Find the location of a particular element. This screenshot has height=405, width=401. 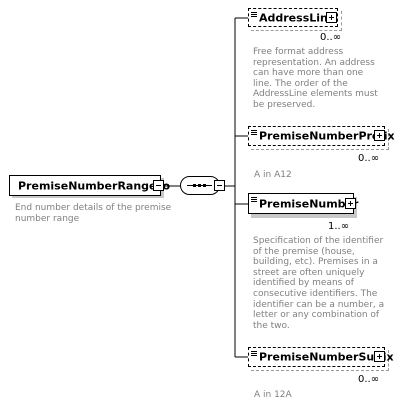

element-premisenumbersuffix: PremiseNumberSuffix is located at coordinates (321, 357).